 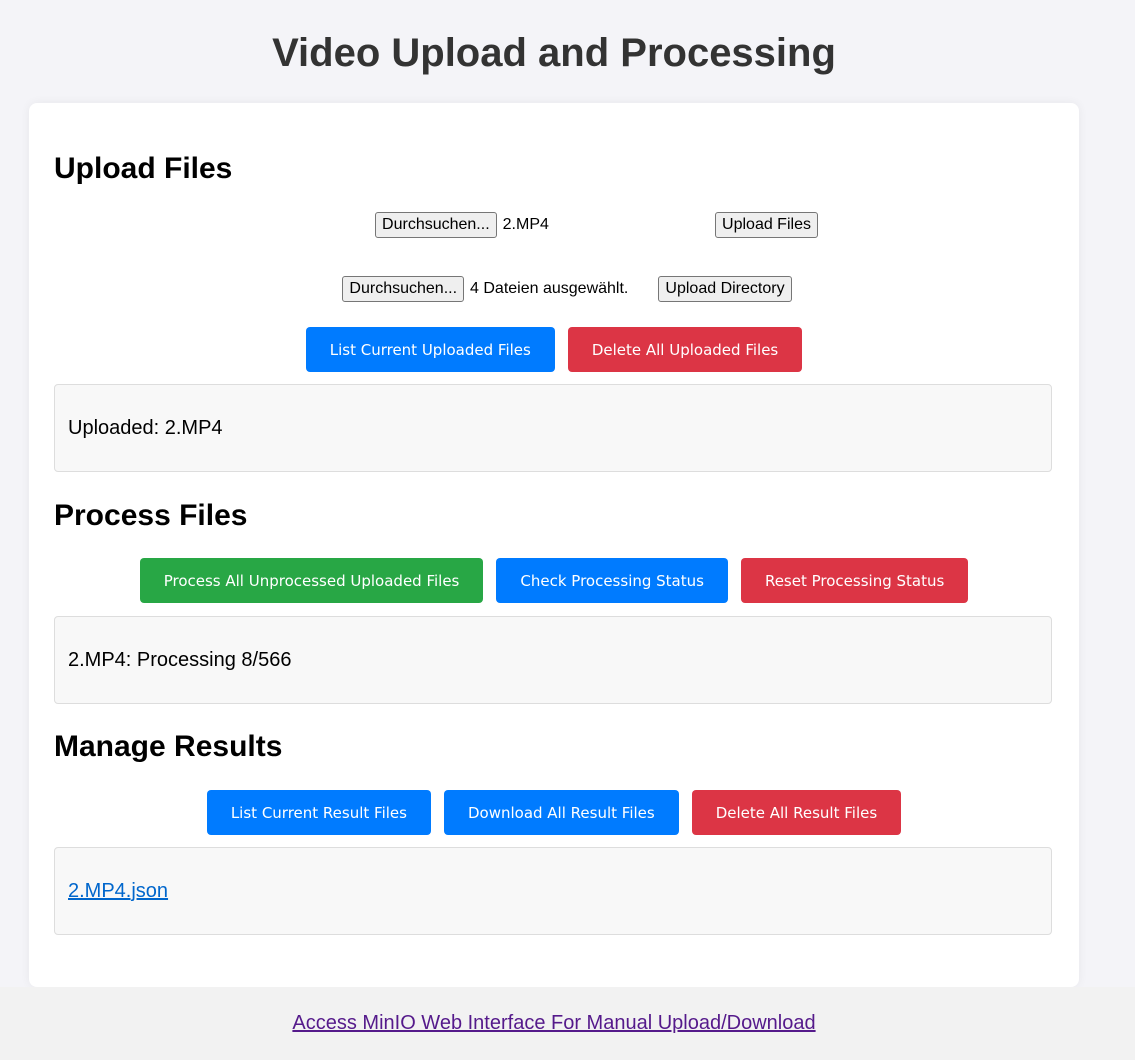 I want to click on process-output: 2.MP4: Processing 8/566, so click(x=553, y=660).